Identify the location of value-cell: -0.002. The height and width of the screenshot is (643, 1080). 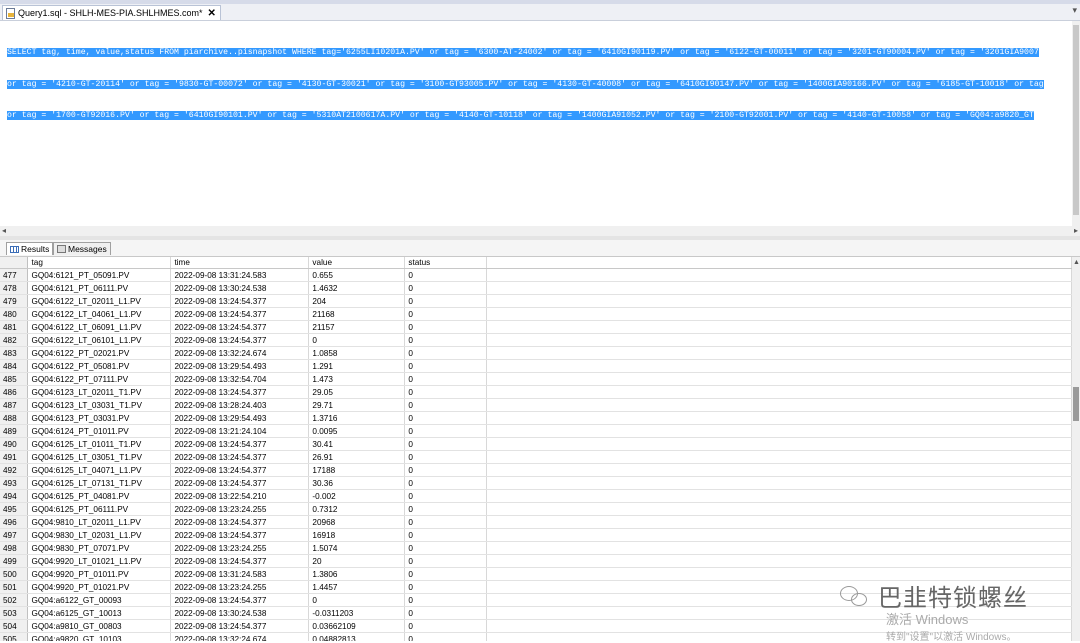
(357, 496).